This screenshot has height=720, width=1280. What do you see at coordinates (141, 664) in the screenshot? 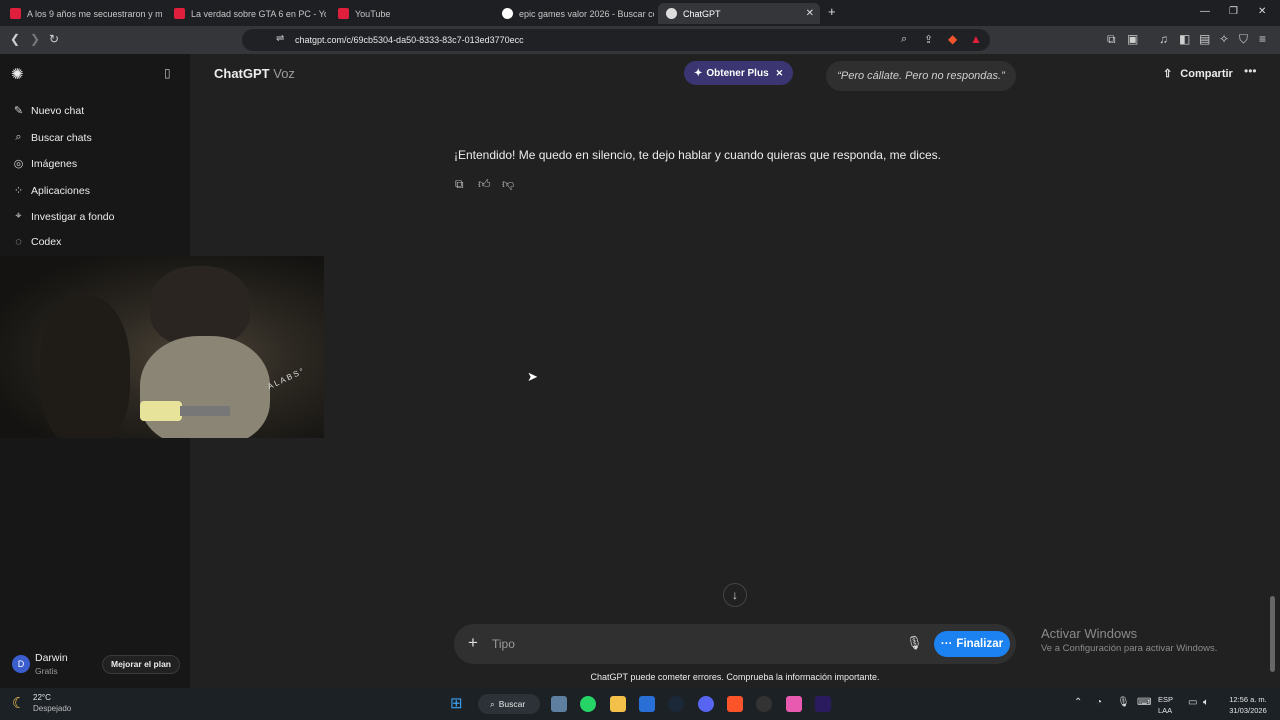
I see `upgrade-plan-button: Mejorar el plan` at bounding box center [141, 664].